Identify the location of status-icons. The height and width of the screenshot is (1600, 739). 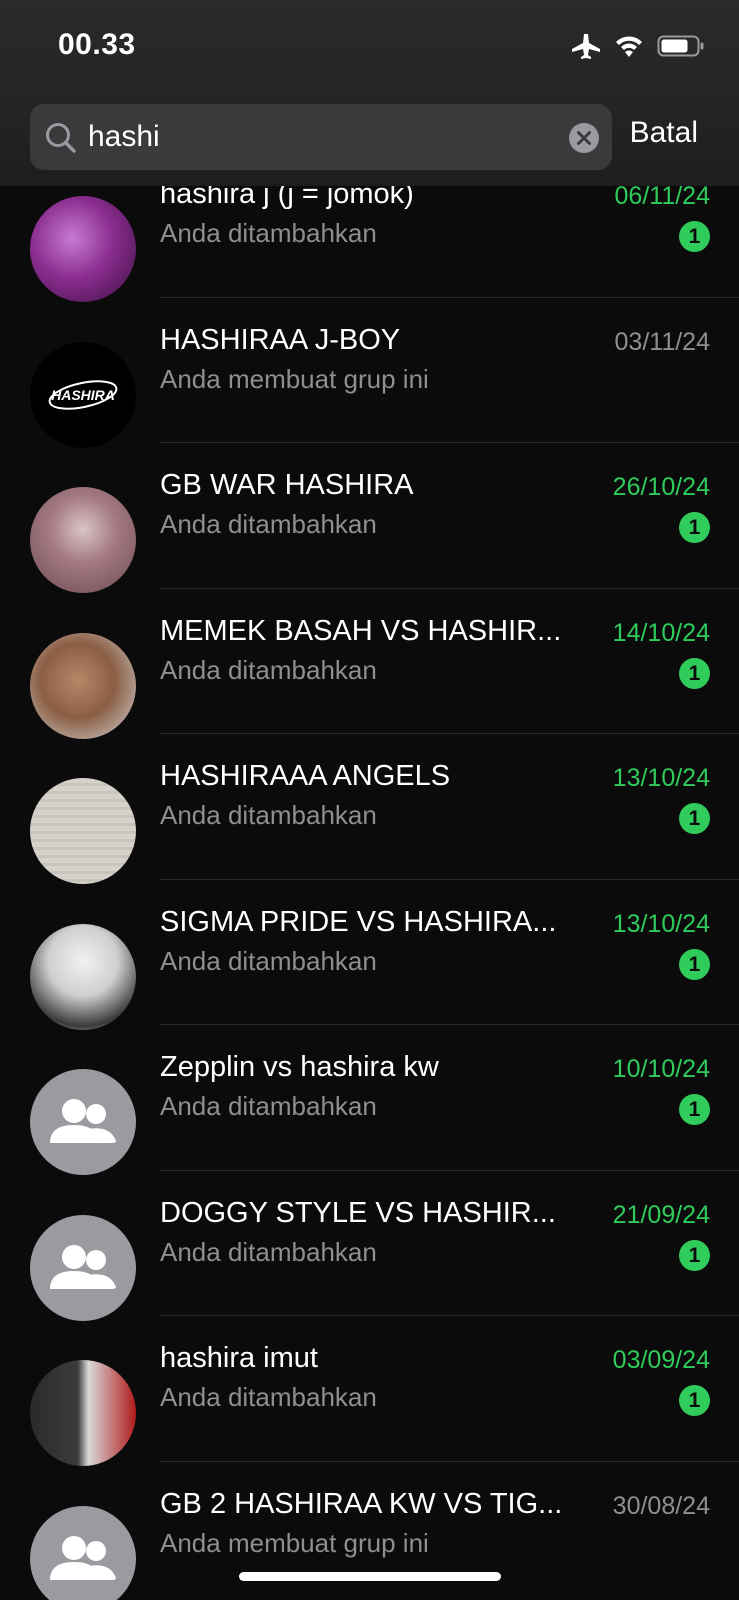
(638, 46).